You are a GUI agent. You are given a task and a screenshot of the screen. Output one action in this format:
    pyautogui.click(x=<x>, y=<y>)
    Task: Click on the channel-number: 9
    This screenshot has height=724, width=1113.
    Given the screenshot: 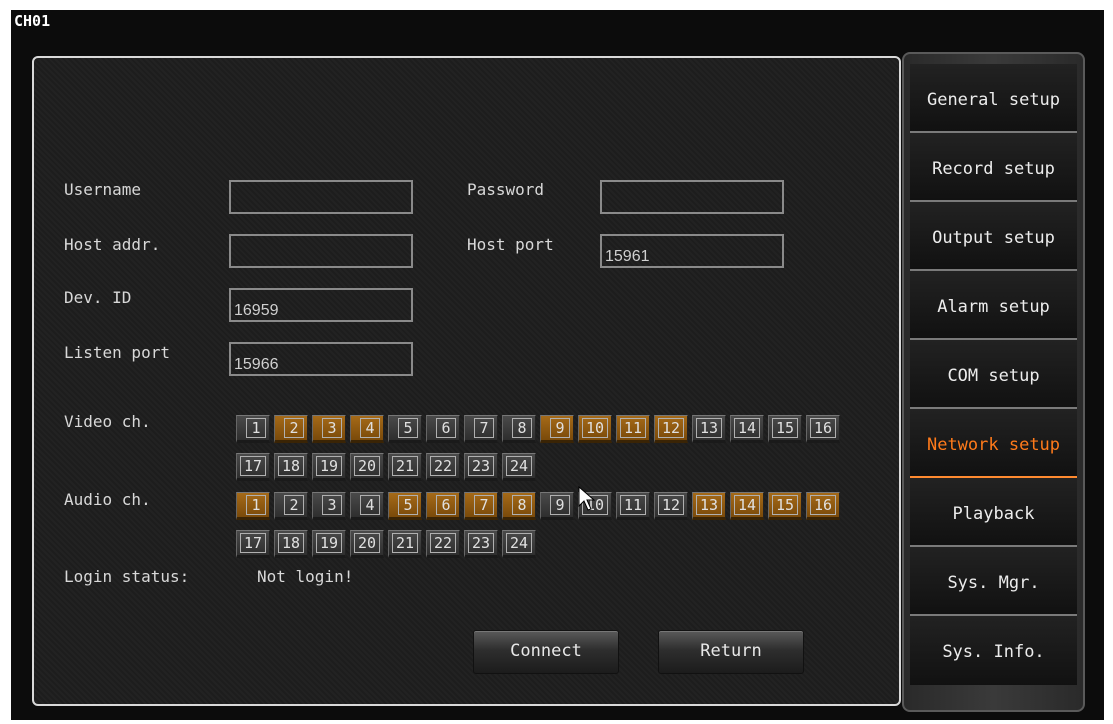 What is the action you would take?
    pyautogui.click(x=560, y=428)
    